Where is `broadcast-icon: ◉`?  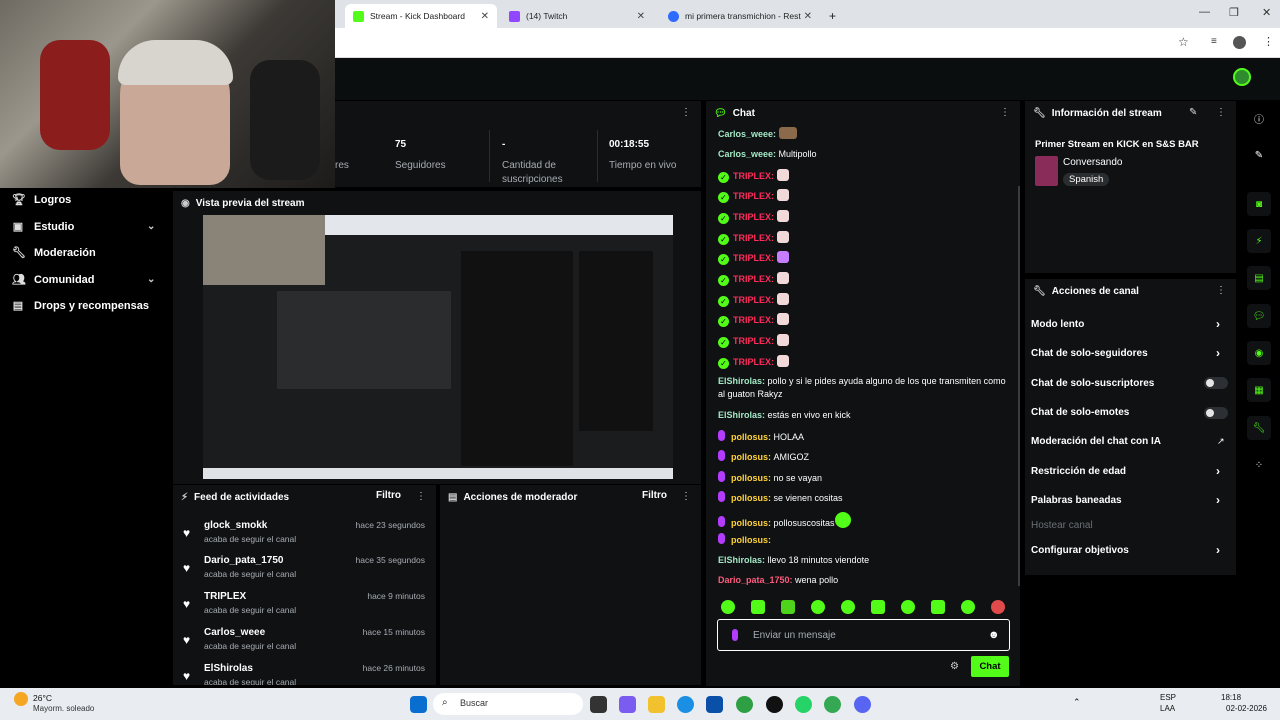
broadcast-icon: ◉ is located at coordinates (1259, 353).